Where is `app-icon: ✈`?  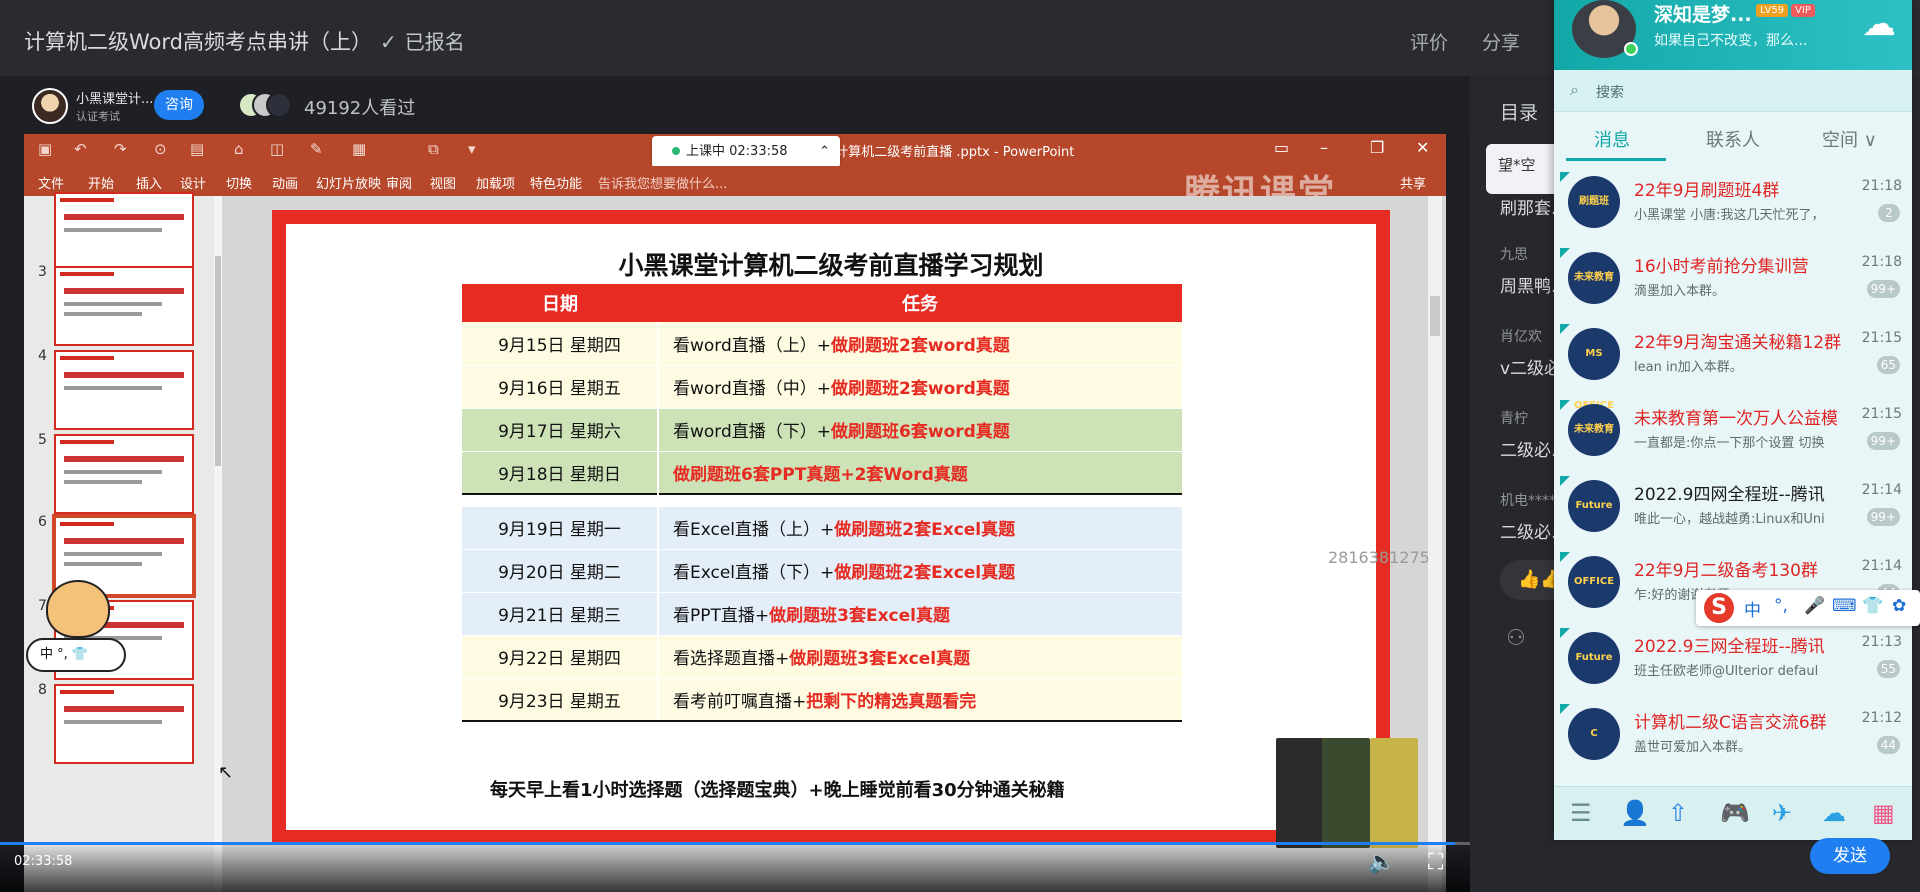
app-icon: ✈ is located at coordinates (1782, 813).